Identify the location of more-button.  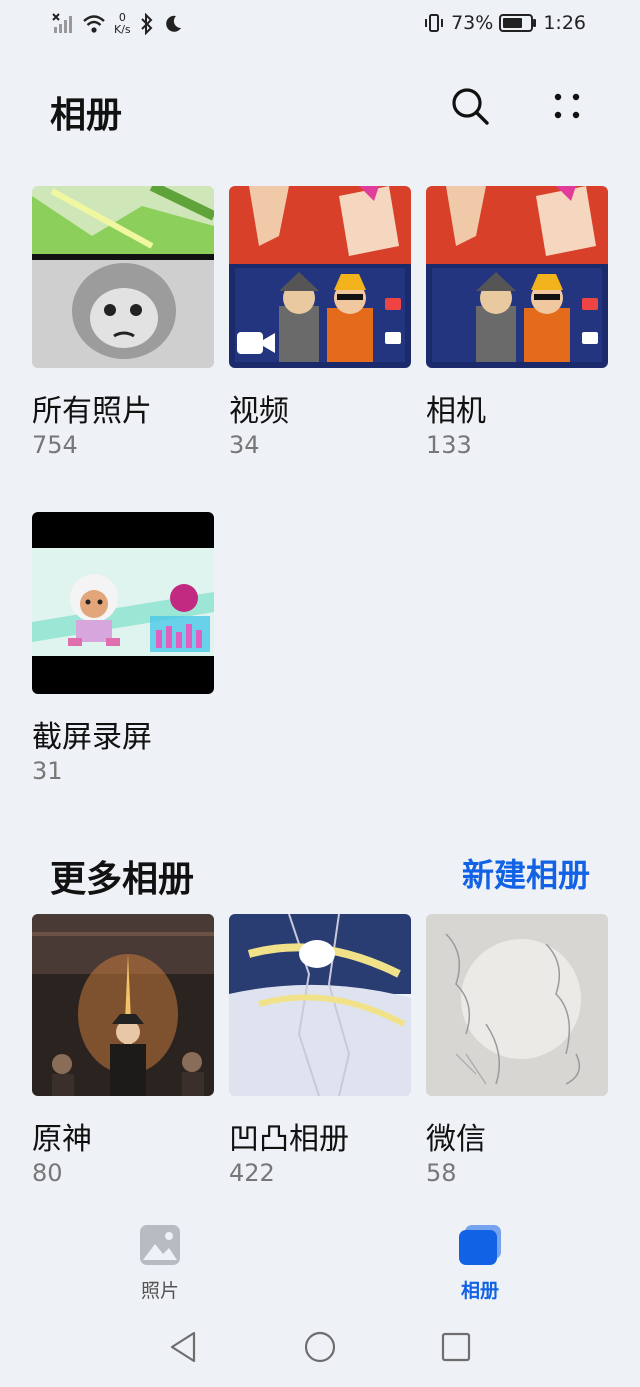
(567, 106).